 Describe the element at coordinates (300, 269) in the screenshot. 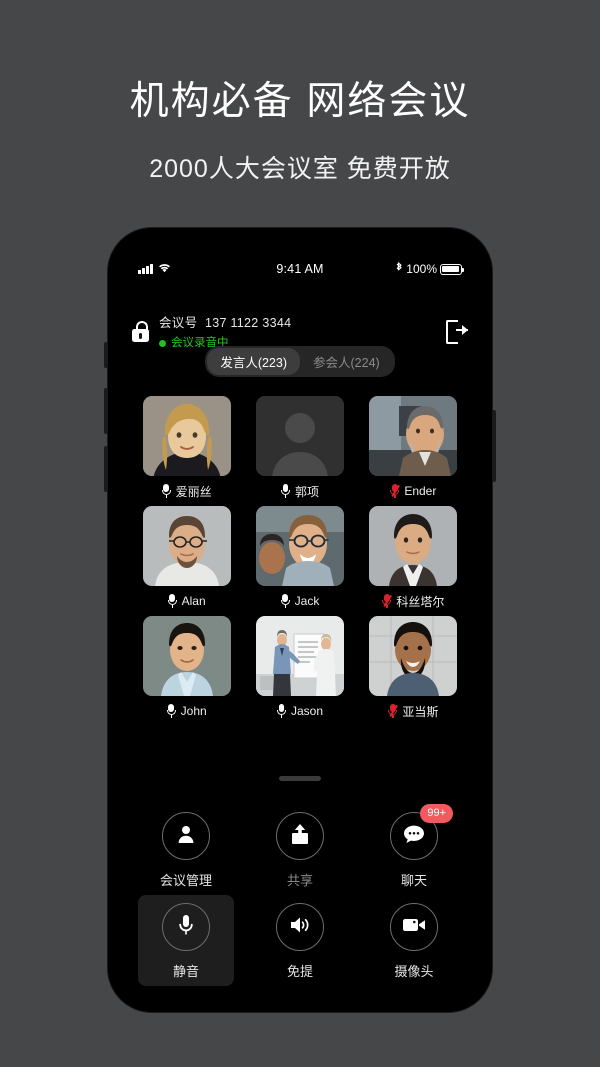

I see `status-bar: 9:41 AM 100%` at that location.